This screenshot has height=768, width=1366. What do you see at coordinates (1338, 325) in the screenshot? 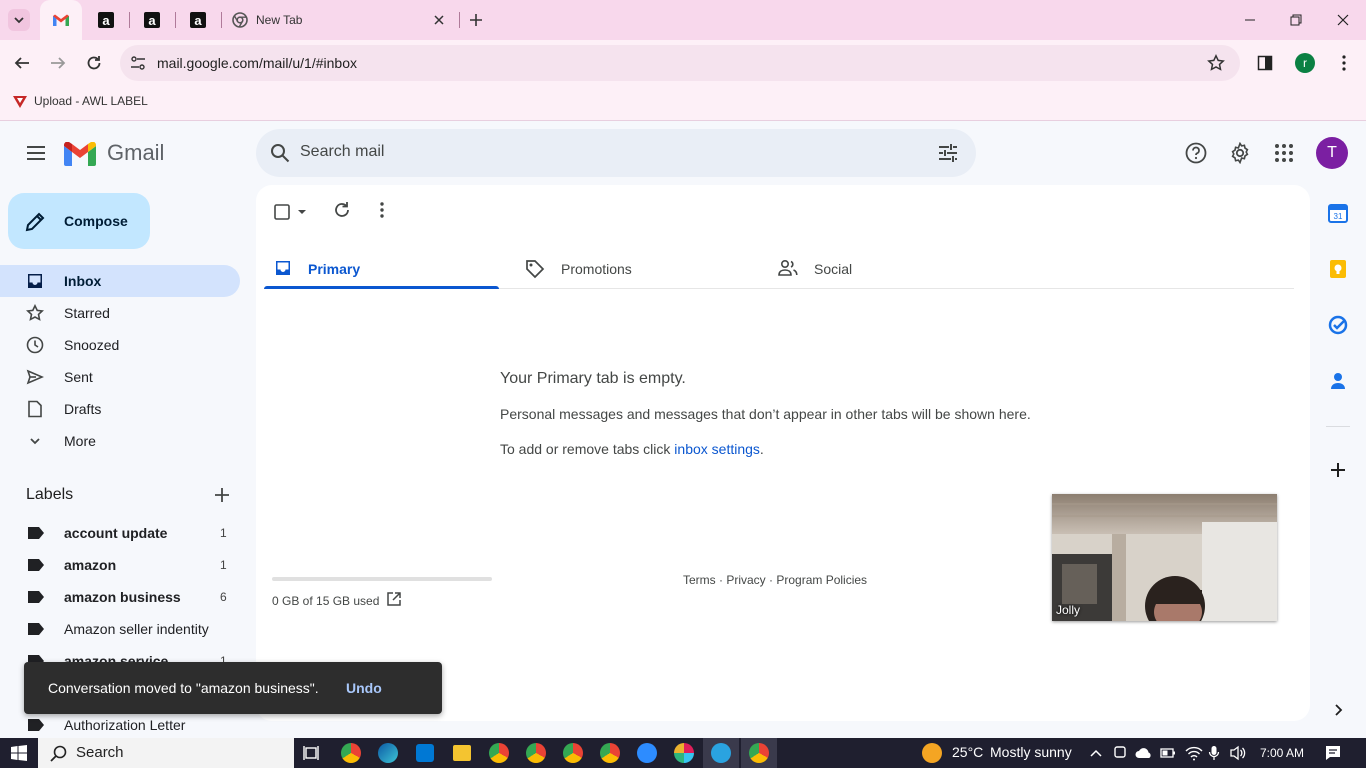
I see `tasks-icon` at bounding box center [1338, 325].